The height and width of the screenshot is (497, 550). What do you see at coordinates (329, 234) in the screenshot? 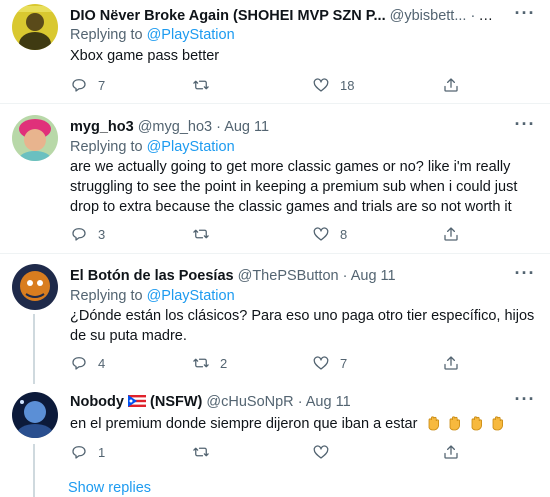
I see `like-button: 8` at bounding box center [329, 234].